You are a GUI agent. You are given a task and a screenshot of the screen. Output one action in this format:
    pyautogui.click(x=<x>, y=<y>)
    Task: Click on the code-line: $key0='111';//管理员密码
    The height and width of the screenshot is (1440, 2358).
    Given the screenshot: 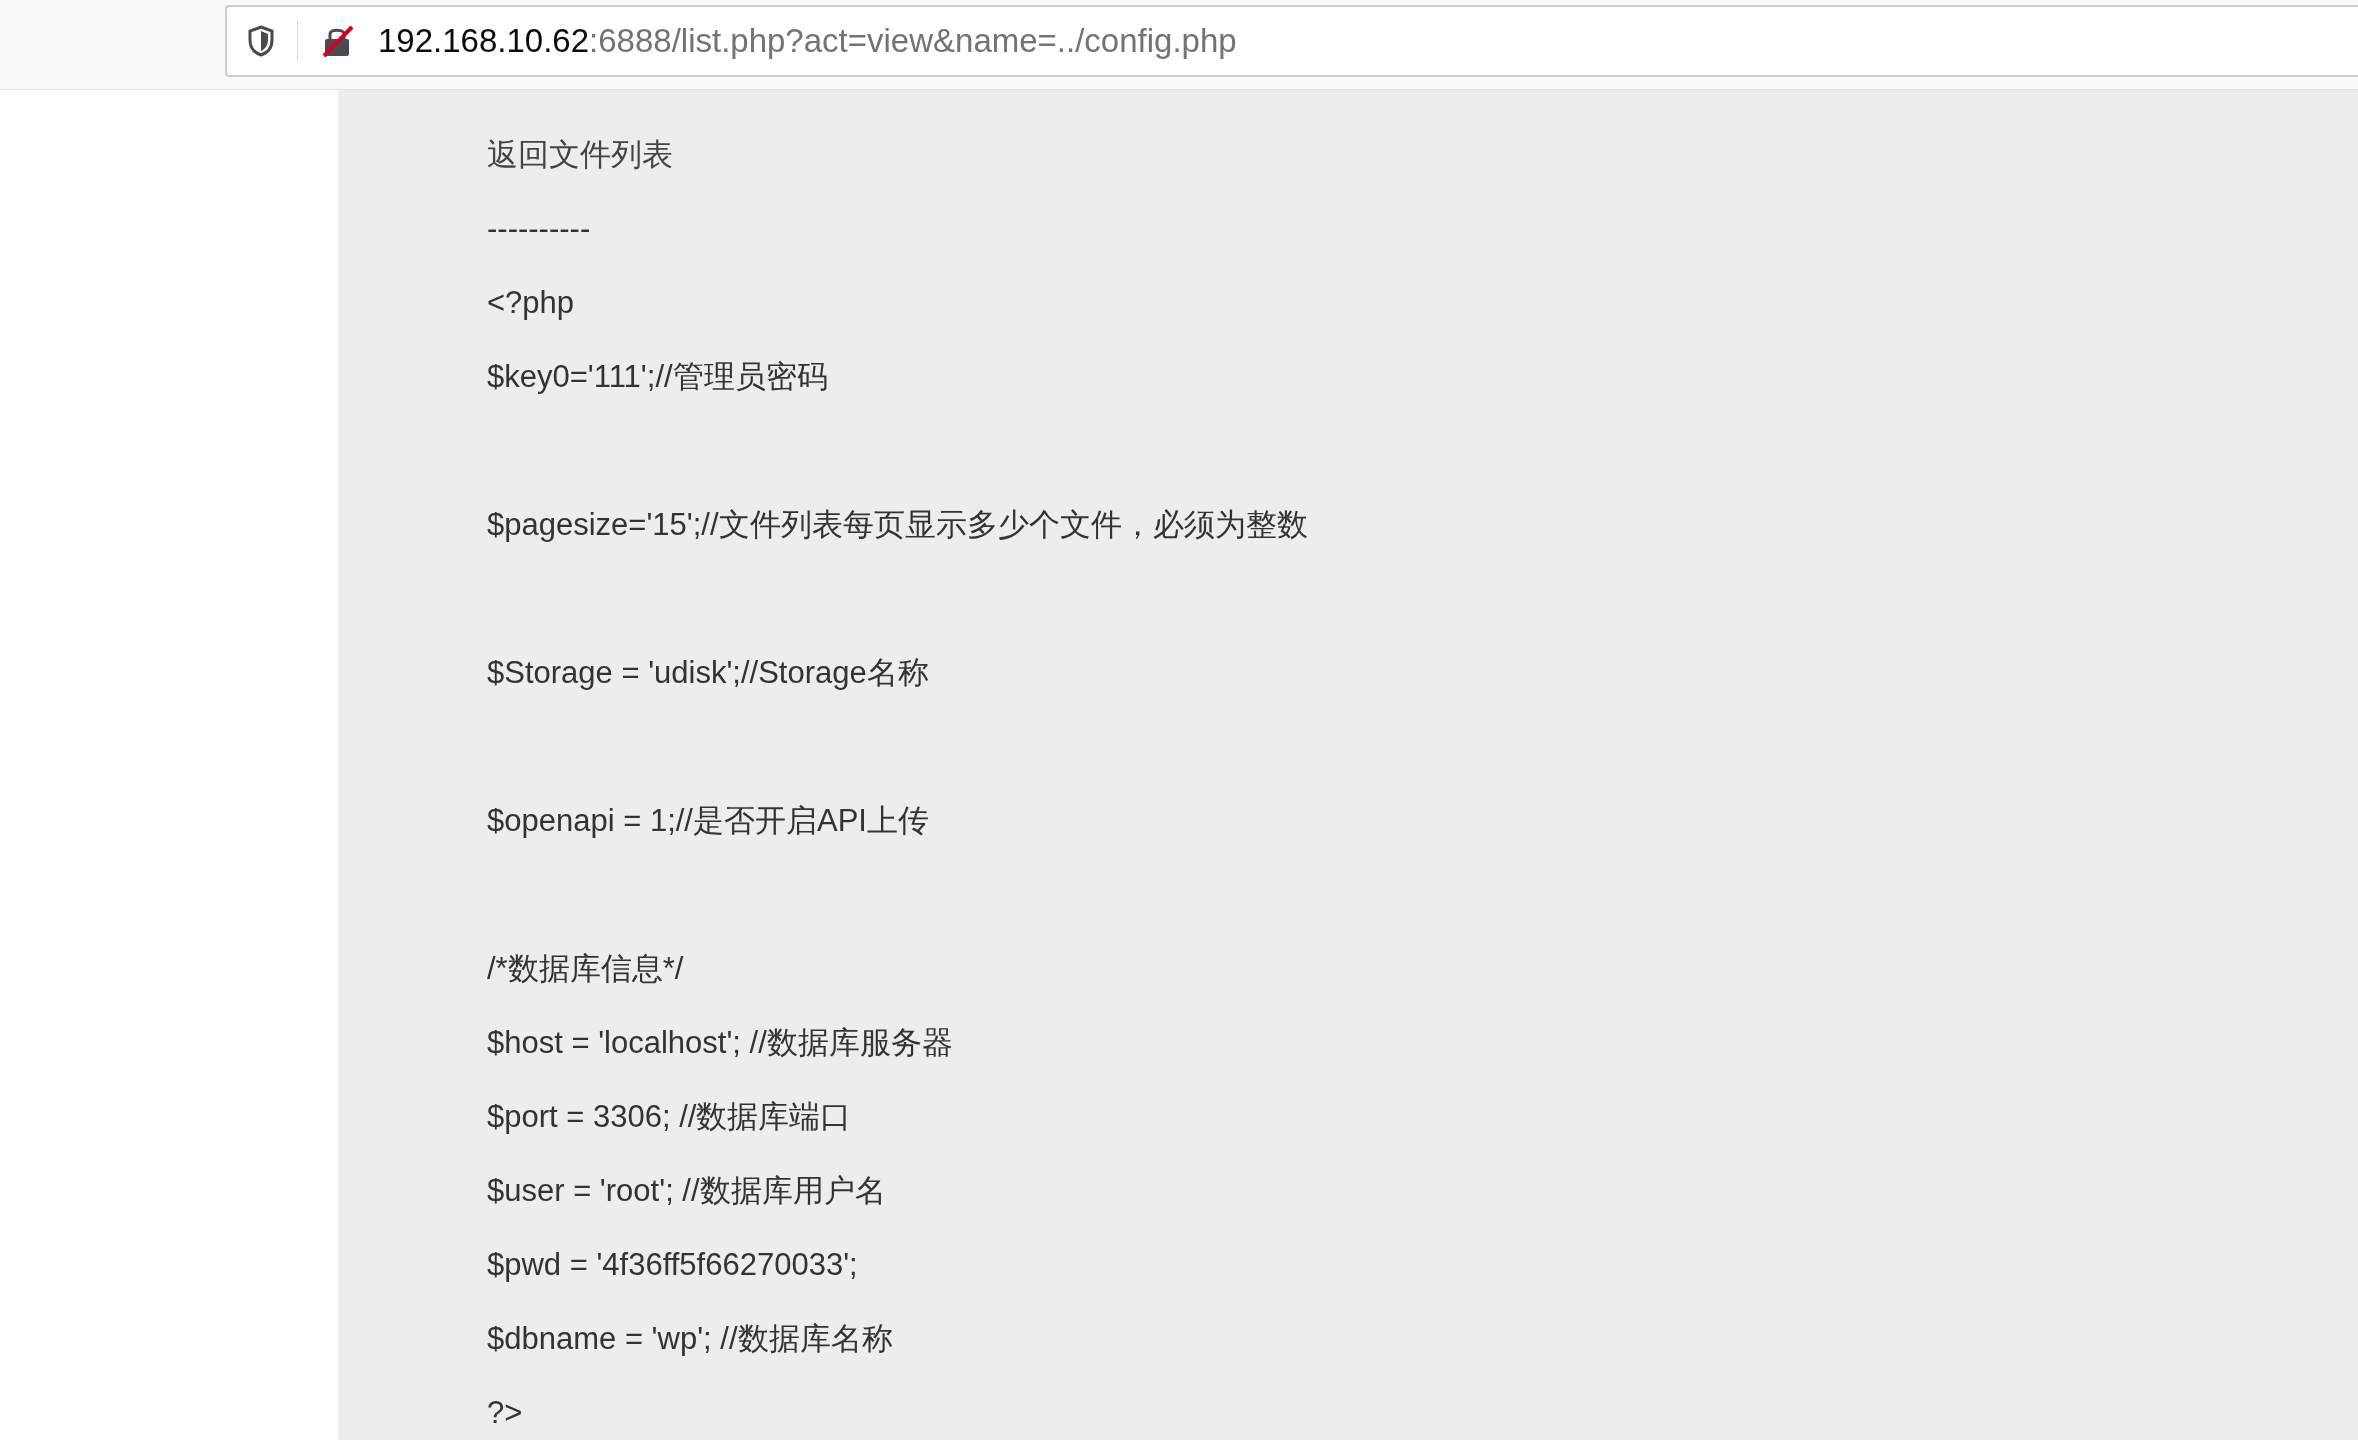 What is the action you would take?
    pyautogui.click(x=657, y=376)
    